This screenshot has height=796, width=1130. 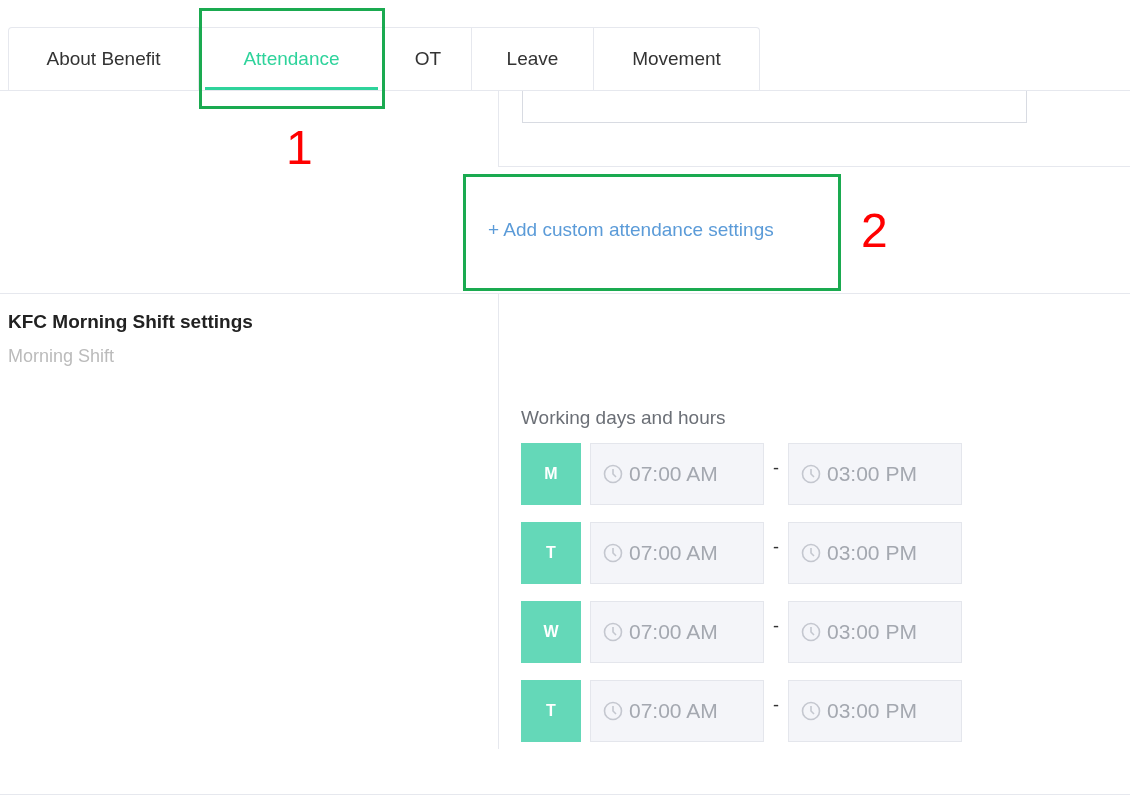 I want to click on annotation-number: 2, so click(x=874, y=231).